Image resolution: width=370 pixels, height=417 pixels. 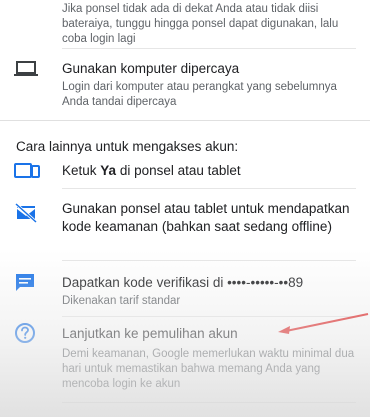 I want to click on option-description: Dikenakan tarif standar, so click(x=121, y=301).